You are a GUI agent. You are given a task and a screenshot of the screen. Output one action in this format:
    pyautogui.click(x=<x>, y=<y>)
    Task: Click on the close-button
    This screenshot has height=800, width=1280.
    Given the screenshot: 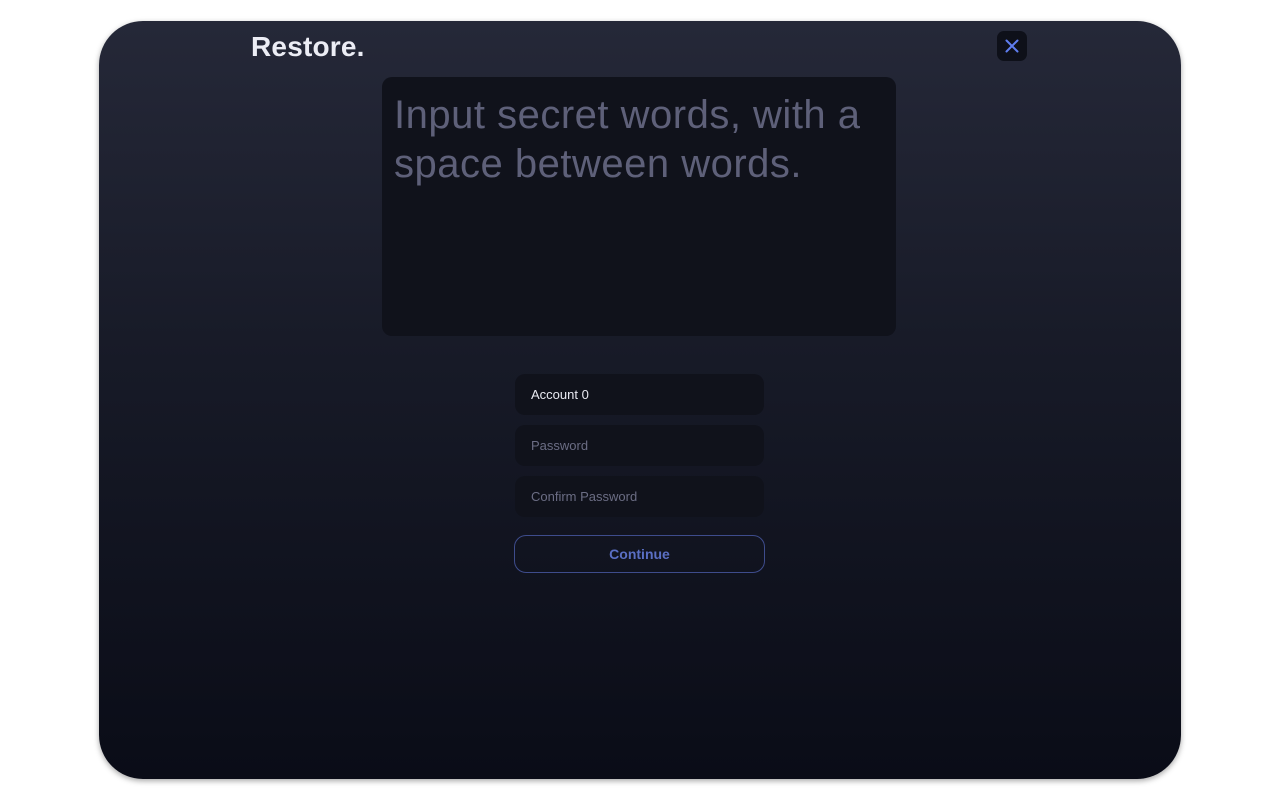 What is the action you would take?
    pyautogui.click(x=1012, y=46)
    